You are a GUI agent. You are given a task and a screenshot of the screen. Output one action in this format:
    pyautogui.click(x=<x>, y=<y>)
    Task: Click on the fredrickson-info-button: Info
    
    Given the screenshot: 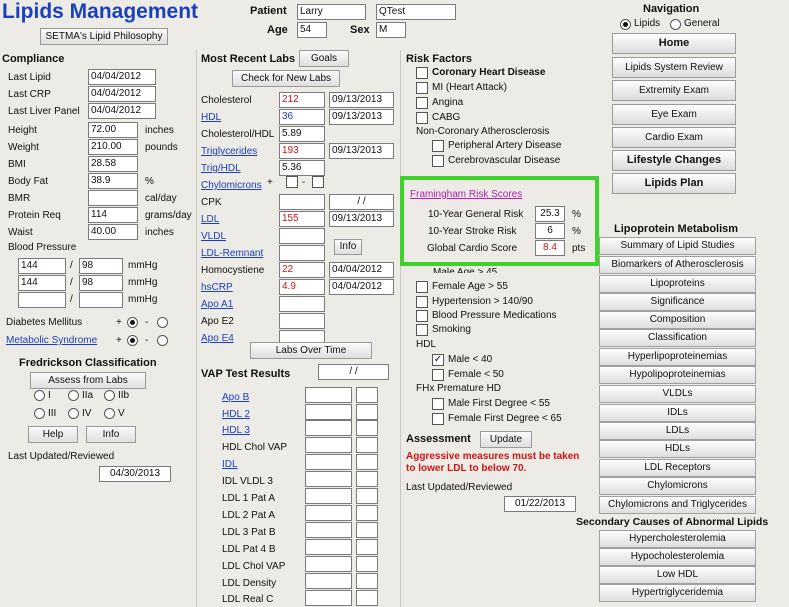 What is the action you would take?
    pyautogui.click(x=111, y=434)
    